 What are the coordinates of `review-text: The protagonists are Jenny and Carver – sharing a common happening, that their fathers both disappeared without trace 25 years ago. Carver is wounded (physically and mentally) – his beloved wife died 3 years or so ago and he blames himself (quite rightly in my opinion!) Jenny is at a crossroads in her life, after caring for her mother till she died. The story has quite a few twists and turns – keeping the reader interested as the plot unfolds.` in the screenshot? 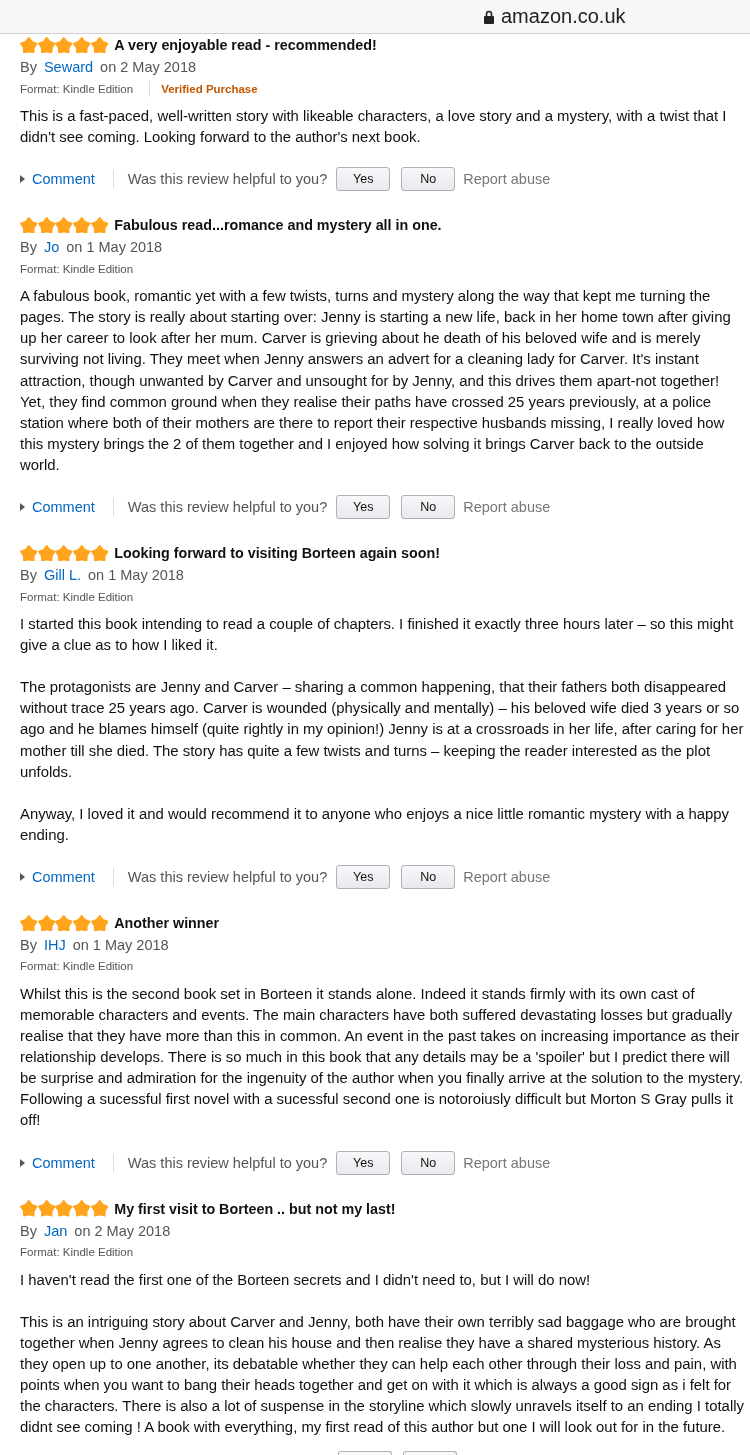 It's located at (382, 730).